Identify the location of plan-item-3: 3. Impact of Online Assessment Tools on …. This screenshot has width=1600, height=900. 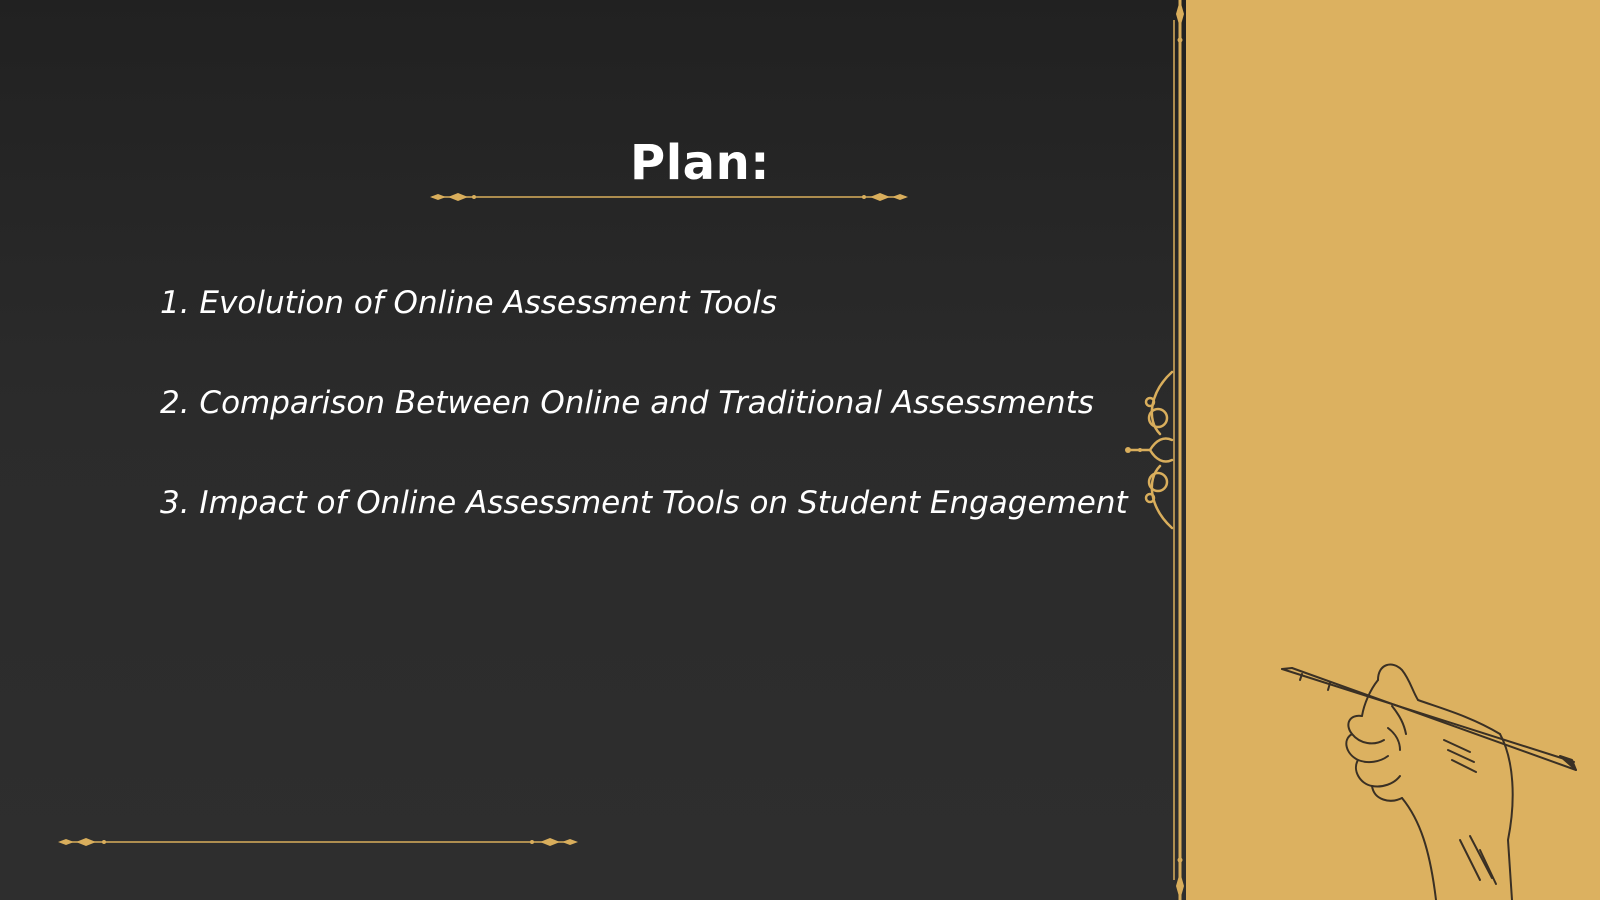
(644, 503).